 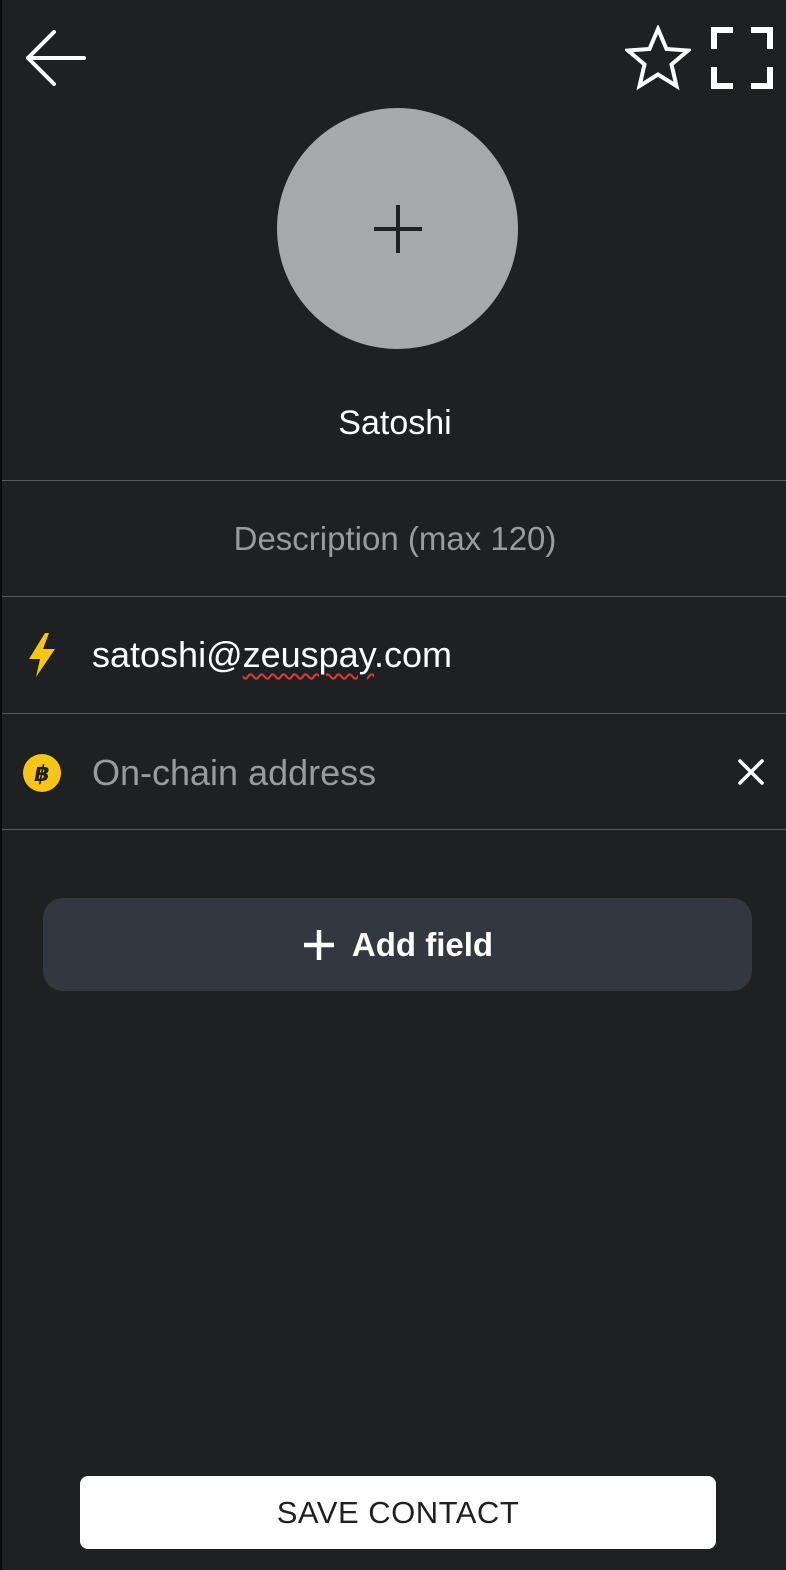 I want to click on lightning-address-row: satoshi@zeuspay.com, so click(x=394, y=655).